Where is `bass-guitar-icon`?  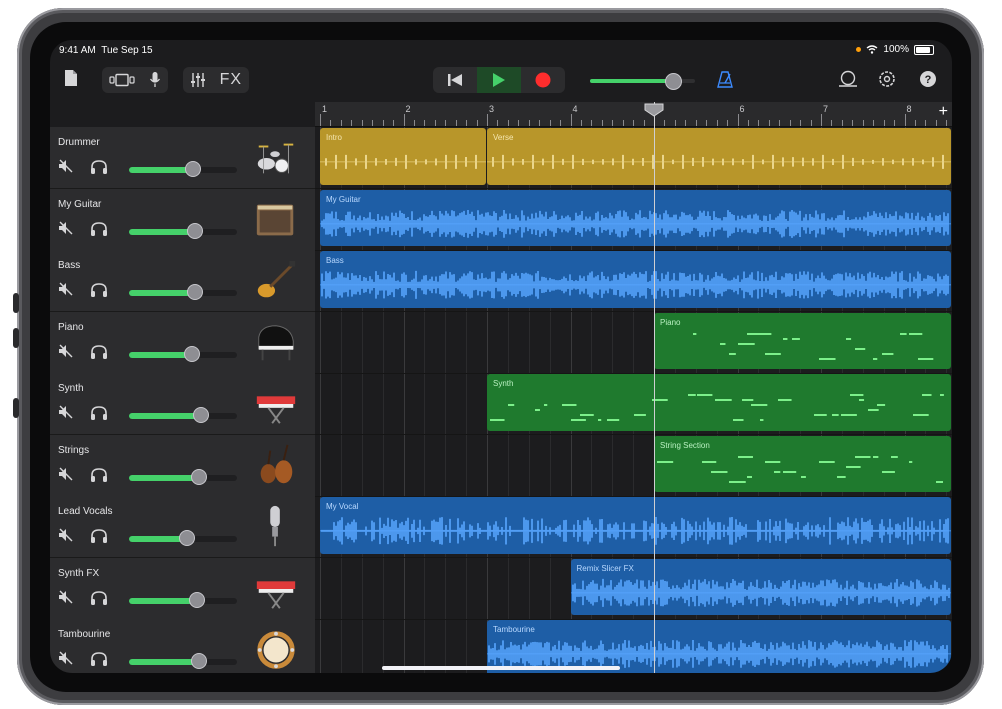
bass-guitar-icon is located at coordinates (276, 281).